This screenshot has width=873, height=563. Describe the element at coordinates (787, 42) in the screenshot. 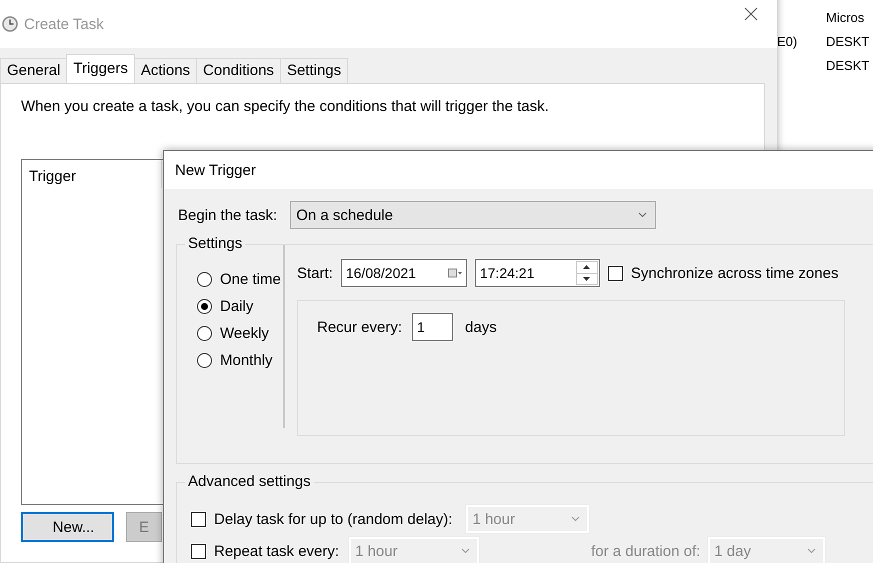

I see `list-text: E0)` at that location.